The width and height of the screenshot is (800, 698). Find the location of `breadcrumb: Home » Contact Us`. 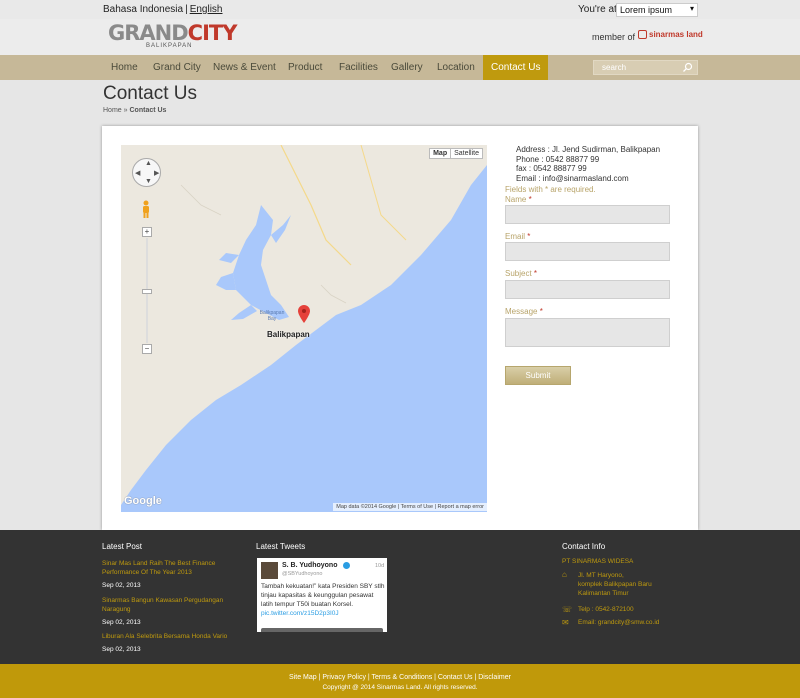

breadcrumb: Home » Contact Us is located at coordinates (134, 110).